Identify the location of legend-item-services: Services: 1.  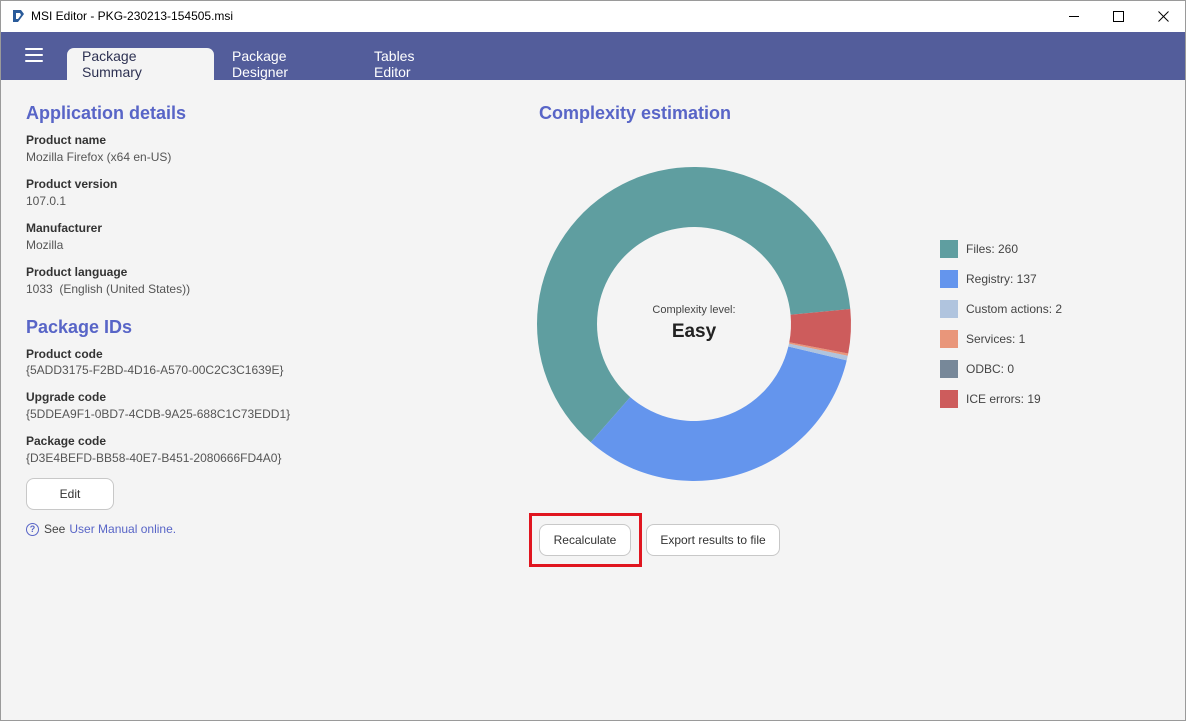
(982, 339).